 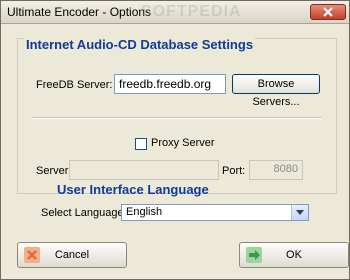 What do you see at coordinates (141, 144) in the screenshot?
I see `proxy-server-checkbox` at bounding box center [141, 144].